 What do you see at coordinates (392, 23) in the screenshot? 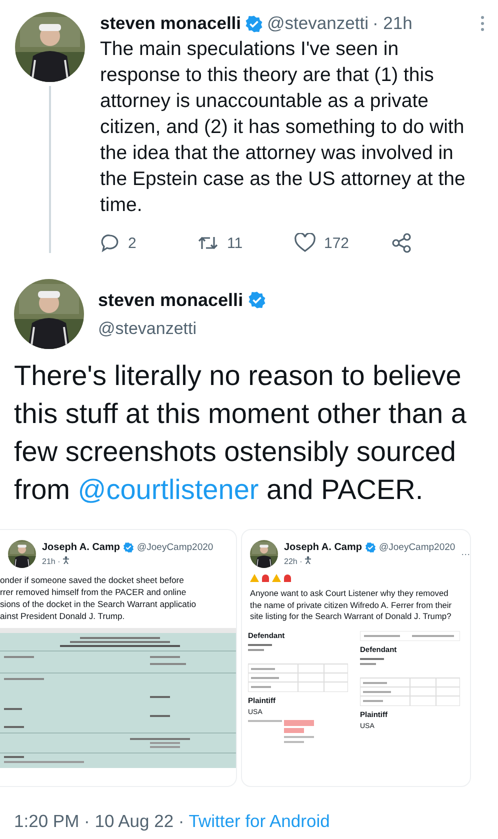
I see `post-time: · 21h` at bounding box center [392, 23].